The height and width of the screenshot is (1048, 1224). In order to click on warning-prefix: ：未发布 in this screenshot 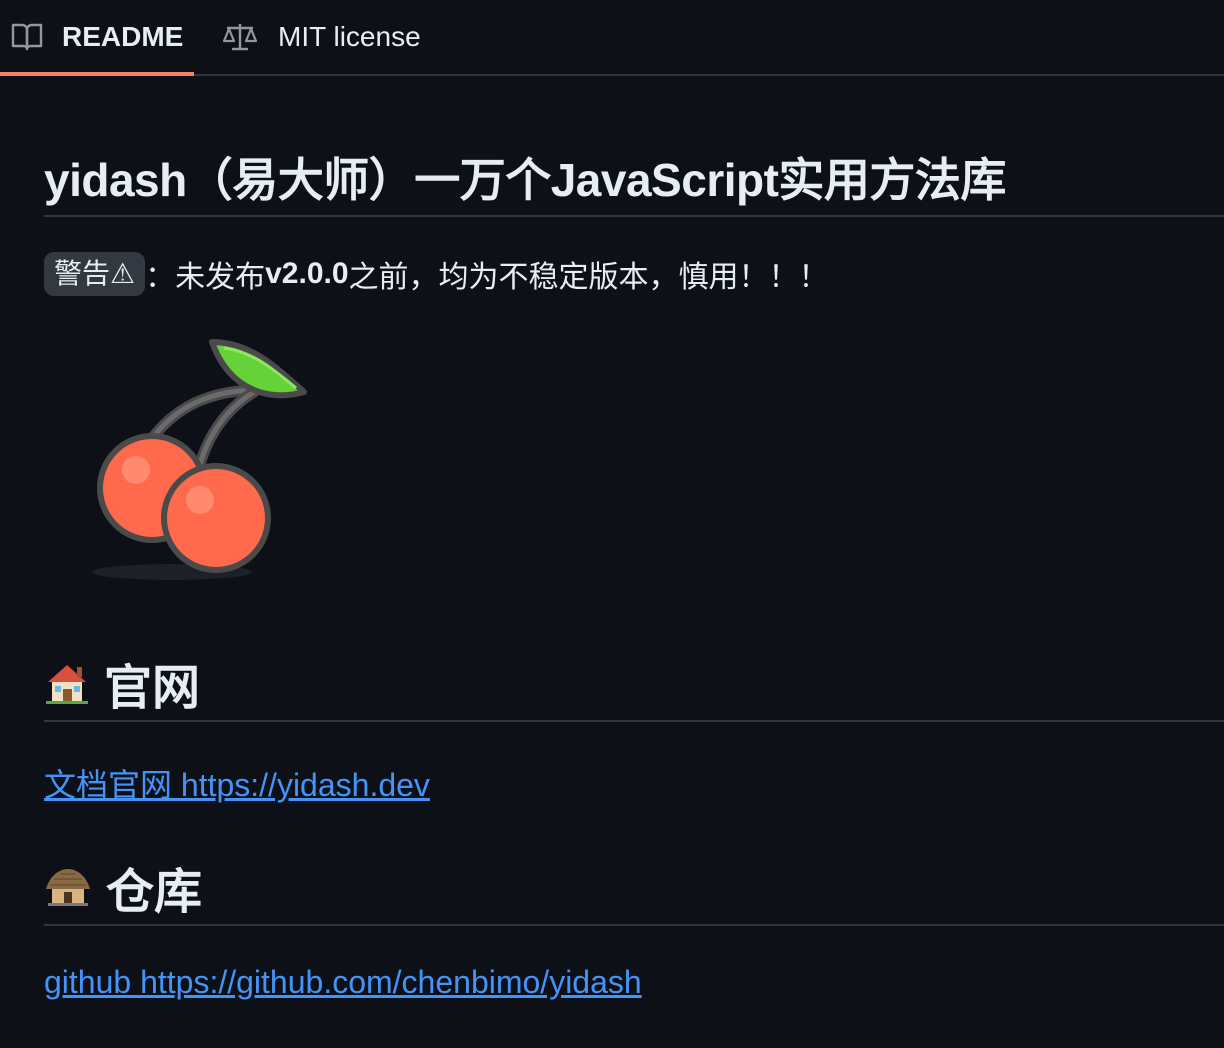, I will do `click(205, 277)`.